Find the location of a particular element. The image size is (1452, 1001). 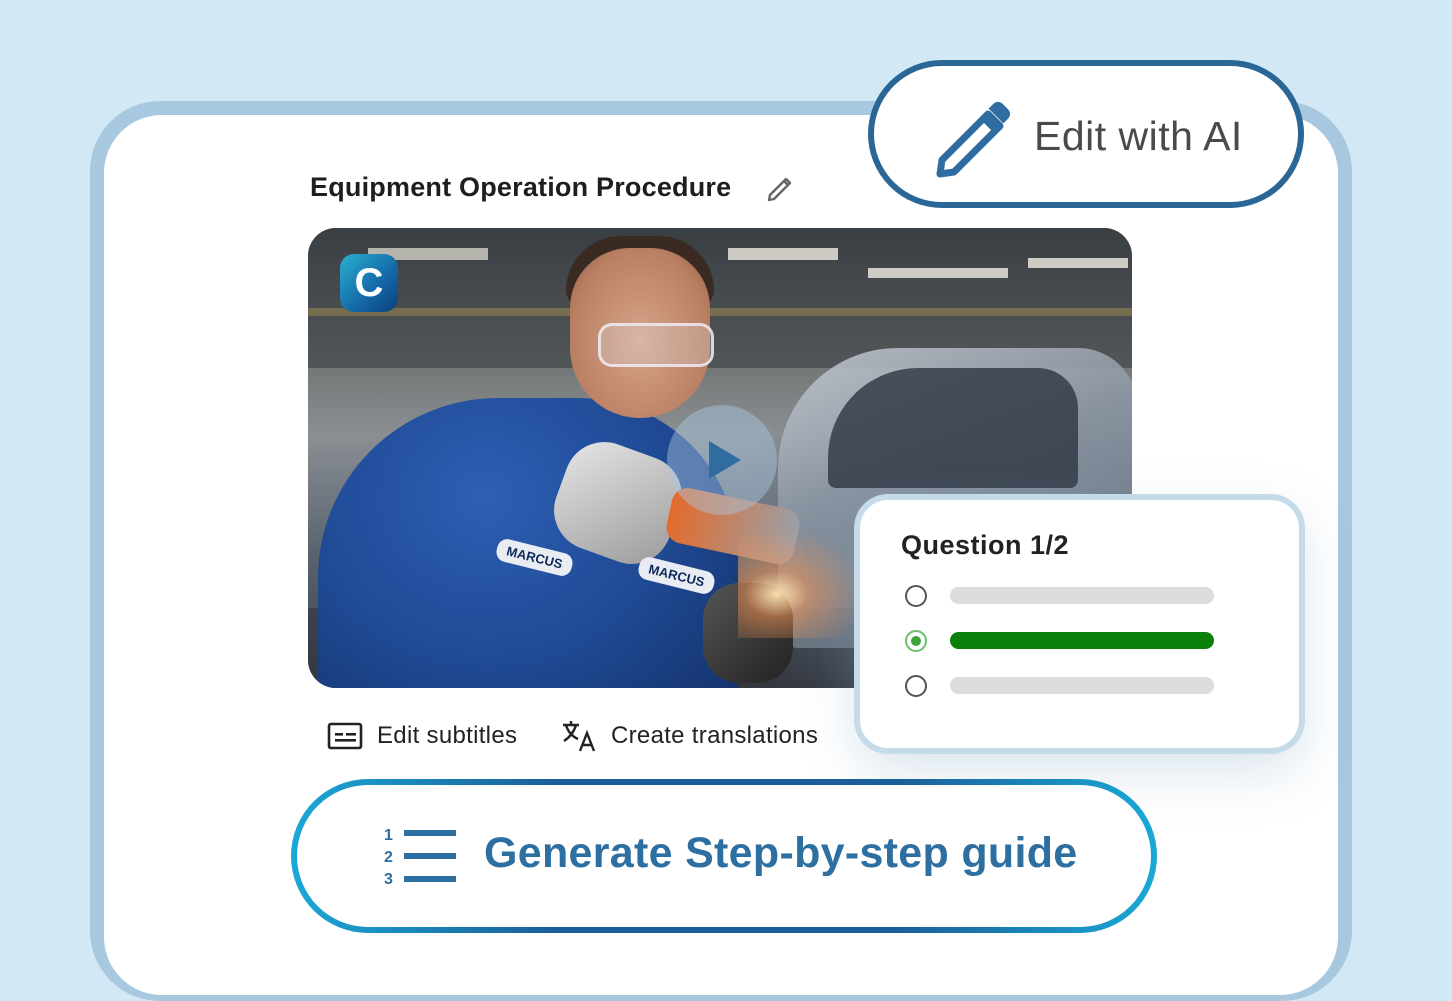

numbered-list-icon: 1 2 3 is located at coordinates (420, 856).